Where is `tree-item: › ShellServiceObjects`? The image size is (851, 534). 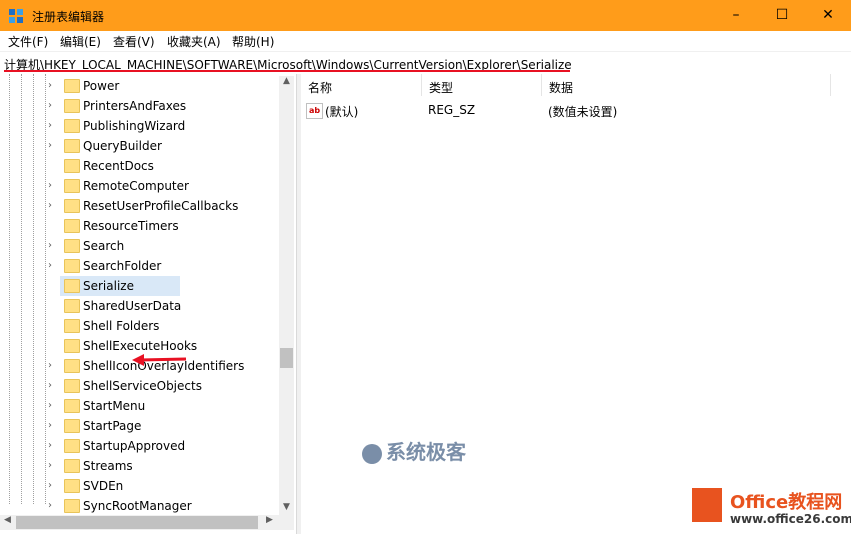
tree-item: › ShellServiceObjects is located at coordinates (168, 386).